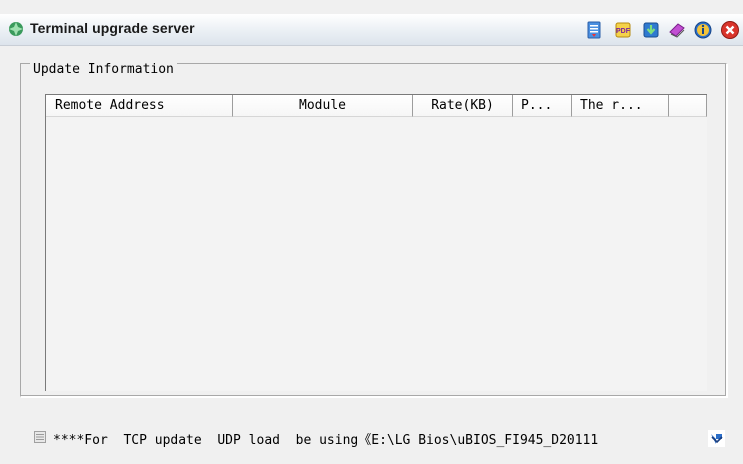  I want to click on title-bar: Terminal upgrade server PDF, so click(371, 30).